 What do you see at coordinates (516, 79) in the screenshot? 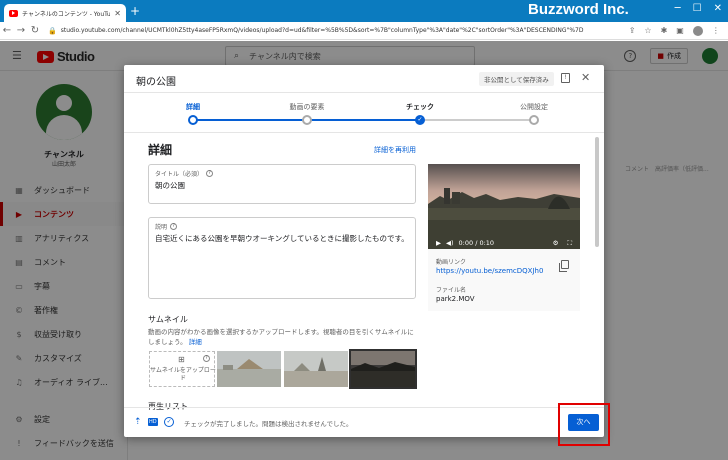
I see `saved-private-badge: 非公開として保存済み` at bounding box center [516, 79].